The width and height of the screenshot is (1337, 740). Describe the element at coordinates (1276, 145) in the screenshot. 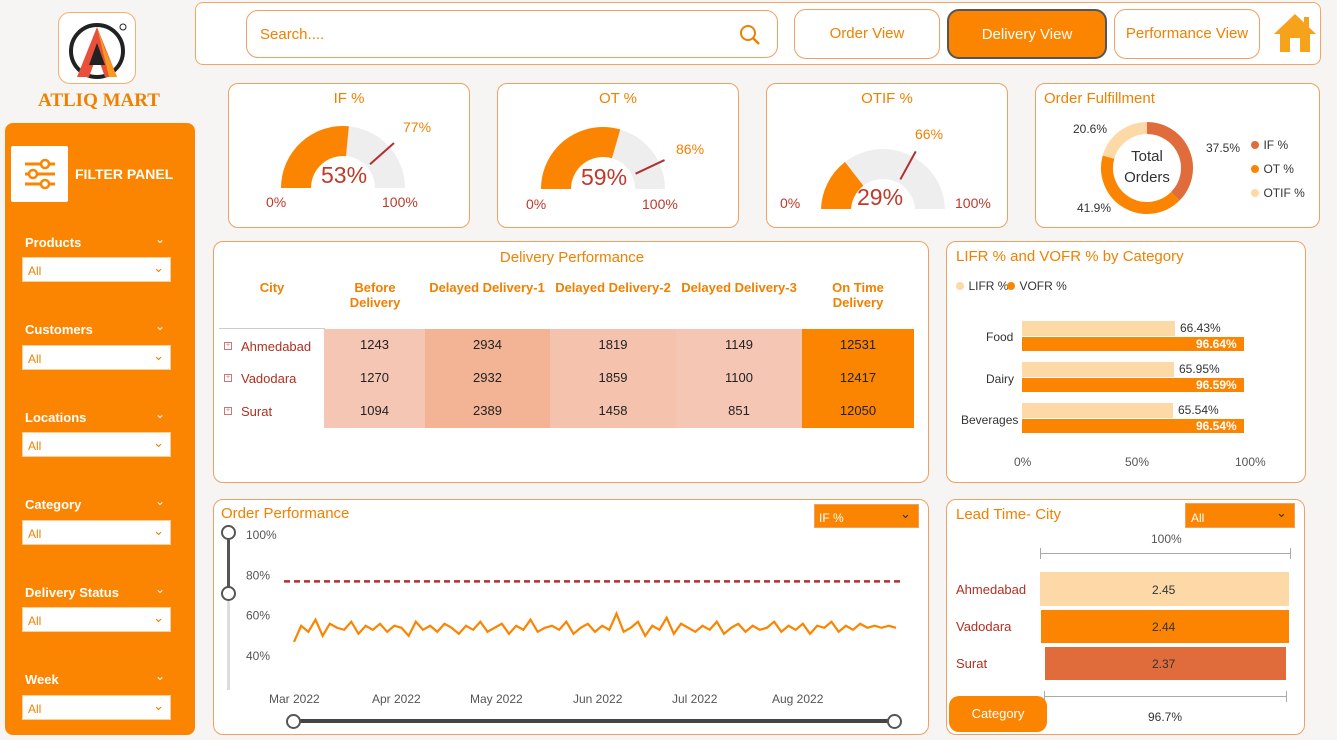

I see `legend-label: IF %` at that location.